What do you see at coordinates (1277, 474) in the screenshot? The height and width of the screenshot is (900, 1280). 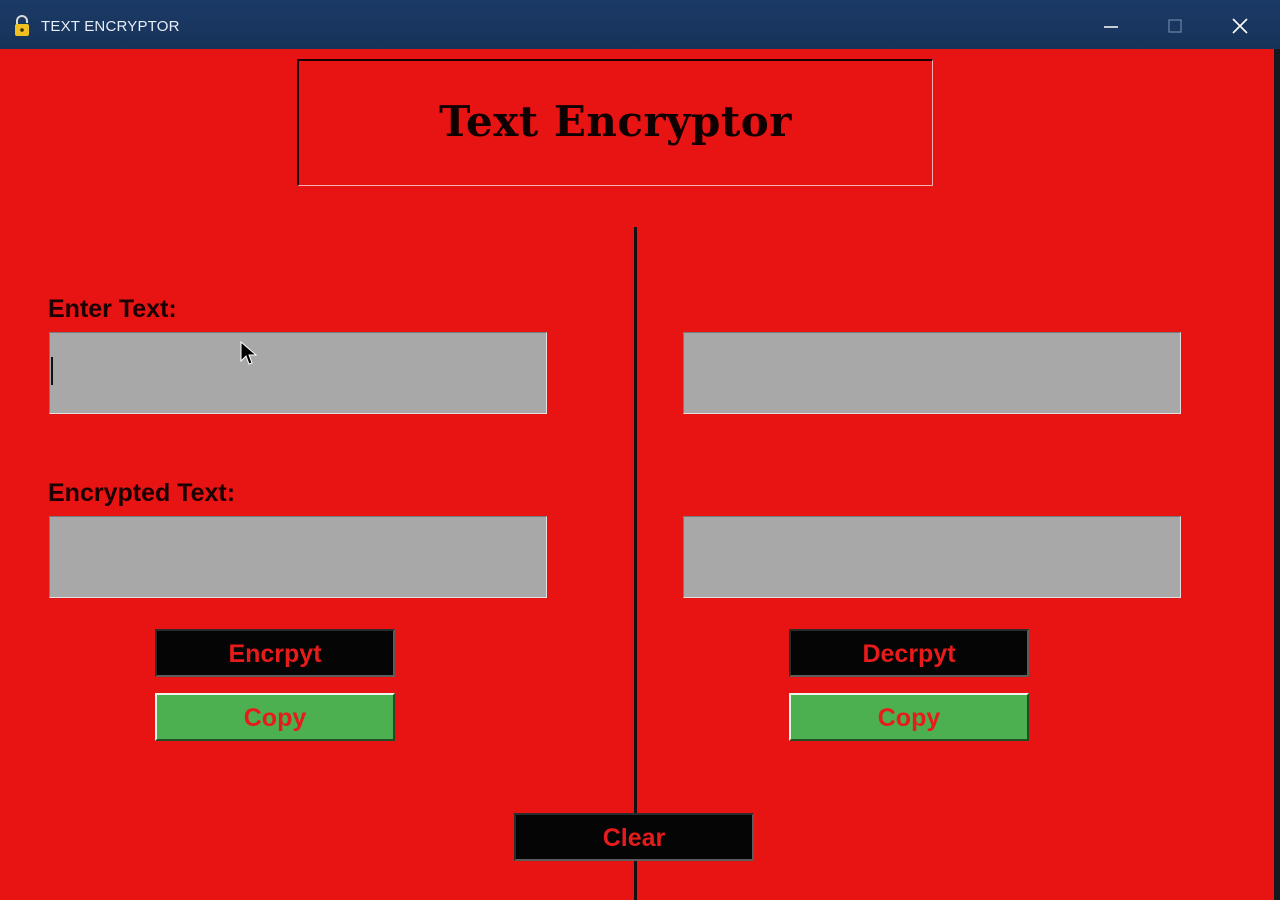 I see `window-edge` at bounding box center [1277, 474].